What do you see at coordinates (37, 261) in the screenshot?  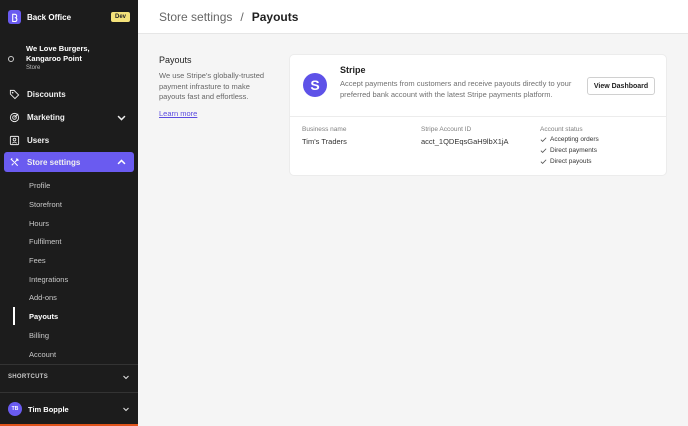 I see `subnav-item-fees: Fees` at bounding box center [37, 261].